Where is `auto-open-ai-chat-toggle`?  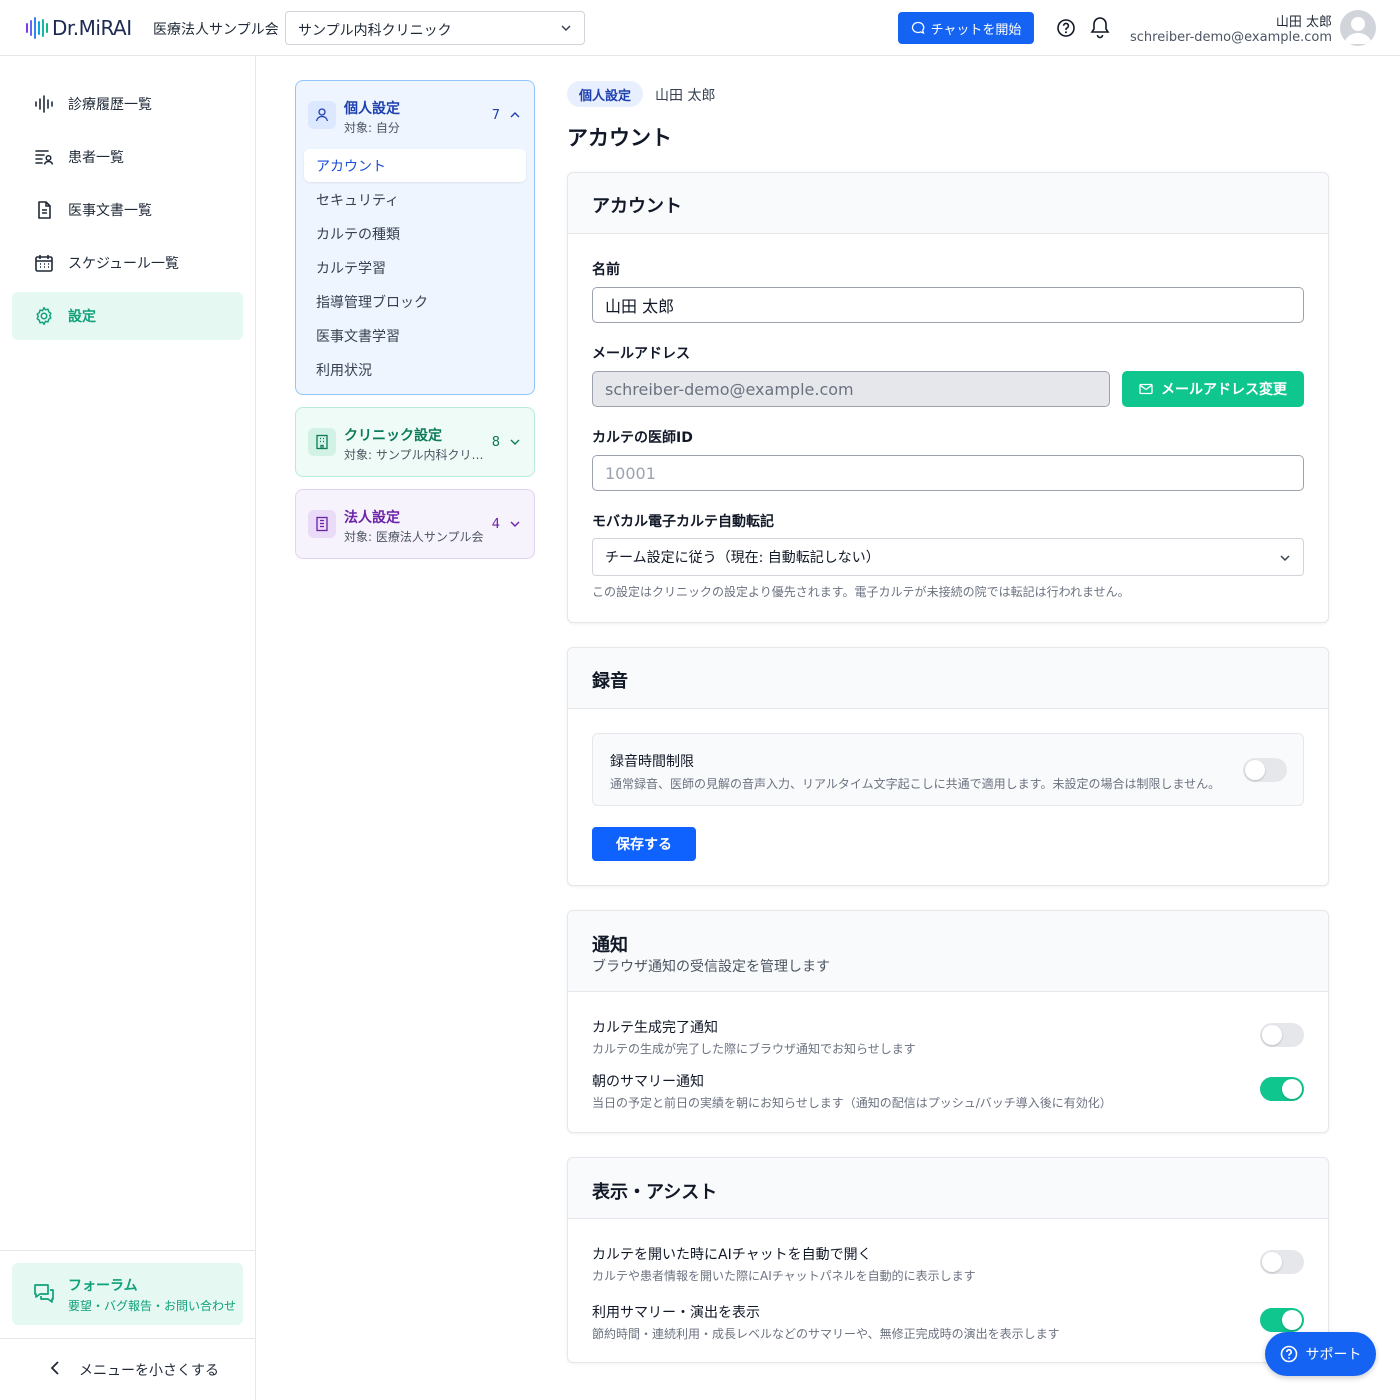
auto-open-ai-chat-toggle is located at coordinates (1282, 1262).